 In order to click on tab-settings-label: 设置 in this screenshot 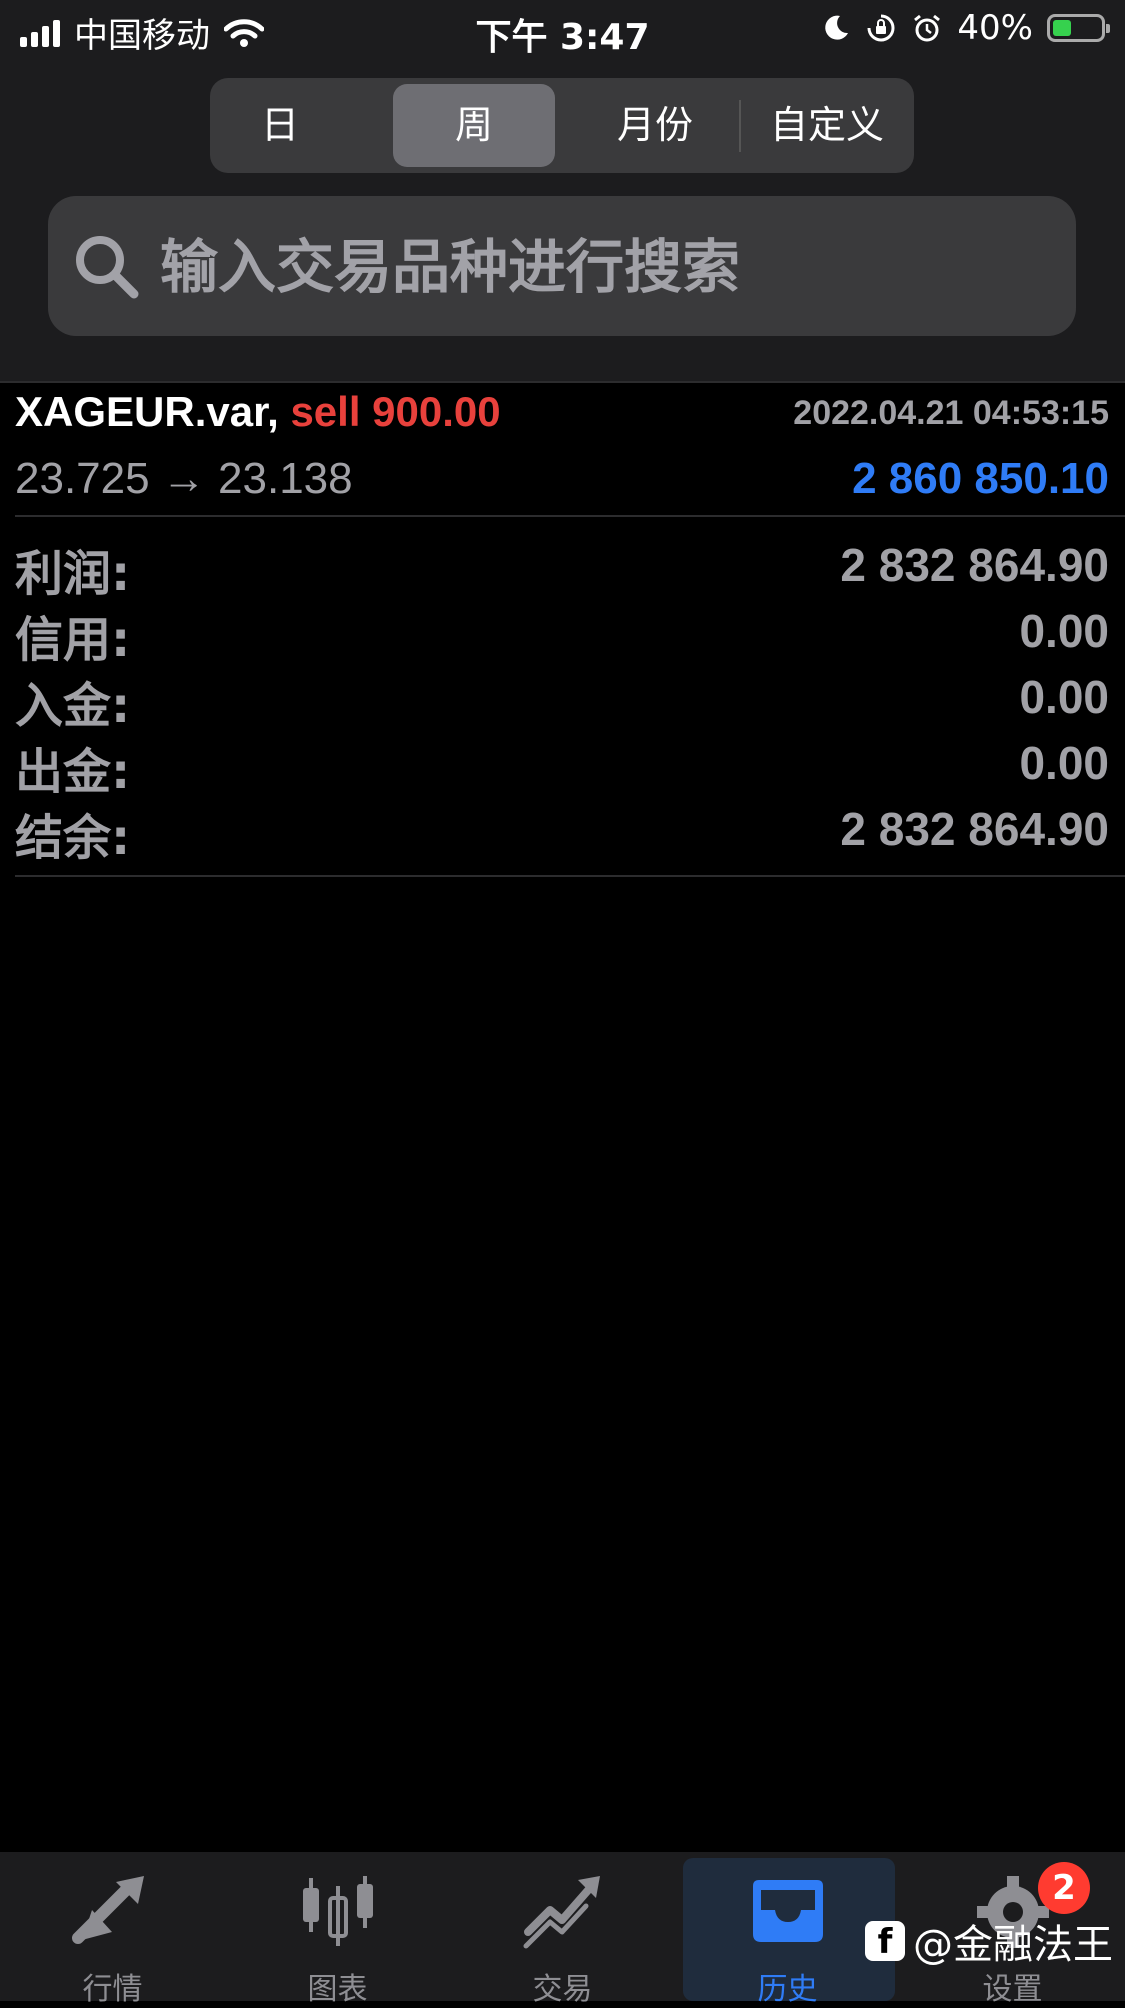, I will do `click(1012, 1989)`.